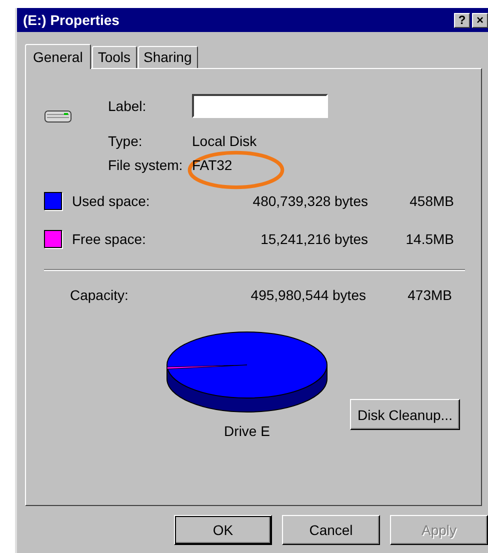  Describe the element at coordinates (314, 239) in the screenshot. I see `space-bytes: 15,241,216 bytes` at that location.